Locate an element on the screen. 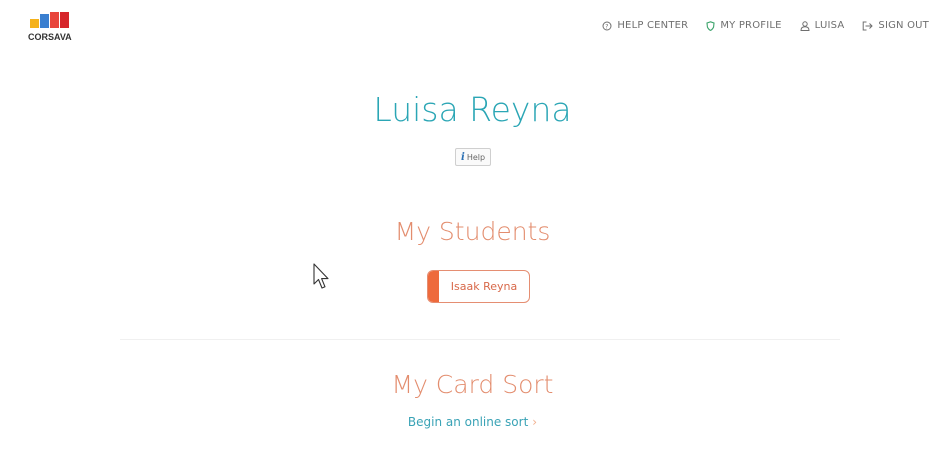 This screenshot has height=456, width=945. begin-online-sort-label: Begin an online sort is located at coordinates (468, 422).